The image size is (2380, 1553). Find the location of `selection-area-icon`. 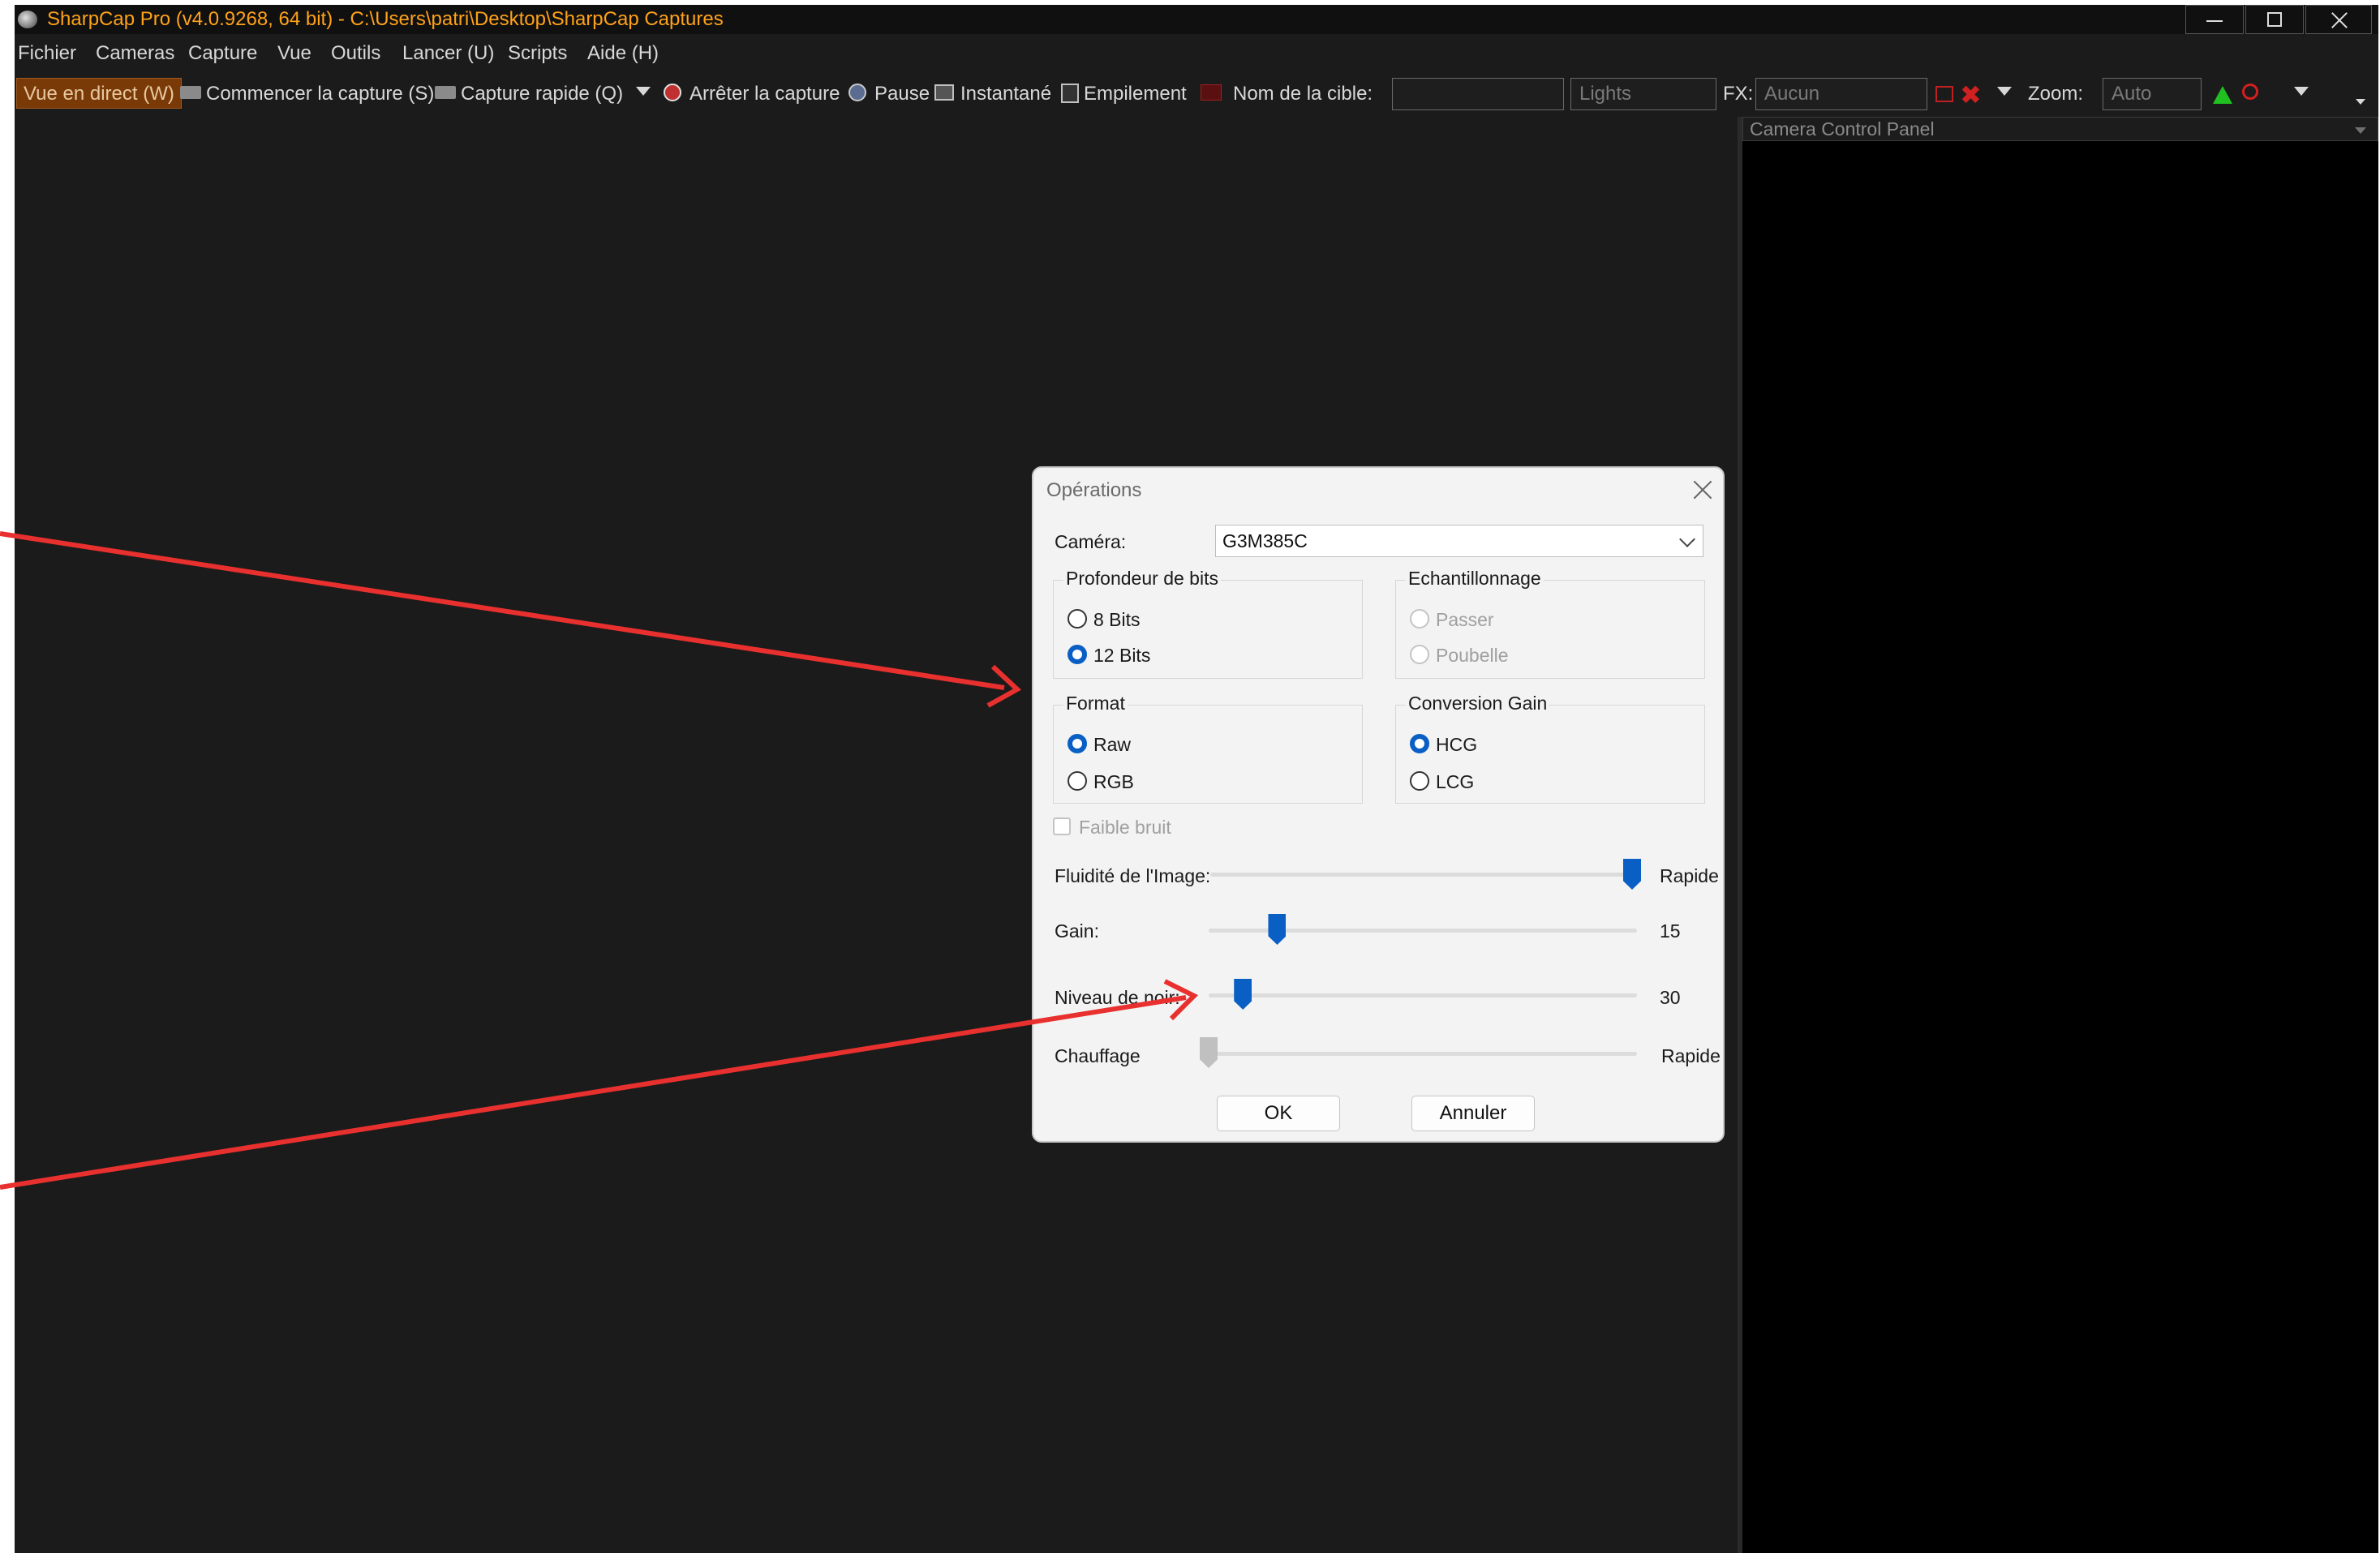

selection-area-icon is located at coordinates (1944, 94).